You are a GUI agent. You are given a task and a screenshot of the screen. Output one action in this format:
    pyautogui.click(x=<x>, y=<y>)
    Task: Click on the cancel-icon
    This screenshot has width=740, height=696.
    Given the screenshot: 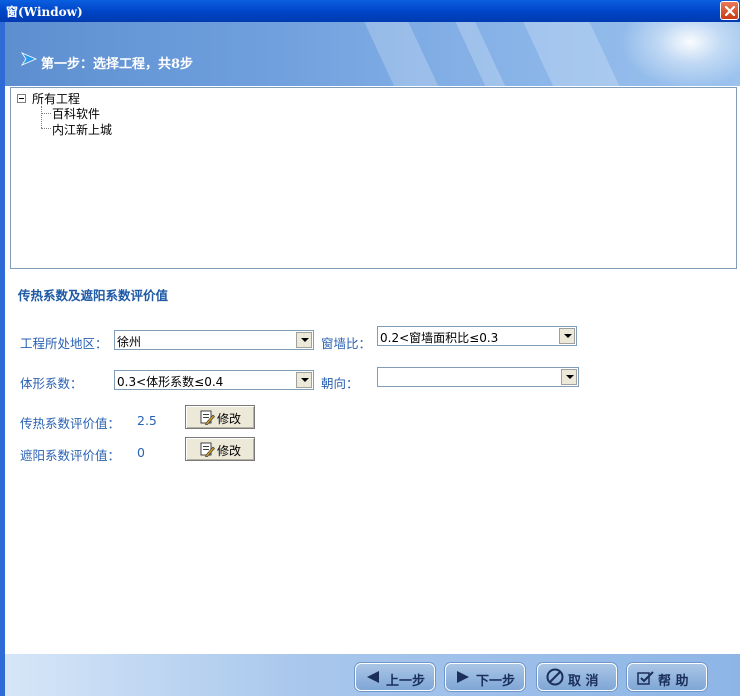 What is the action you would take?
    pyautogui.click(x=555, y=677)
    